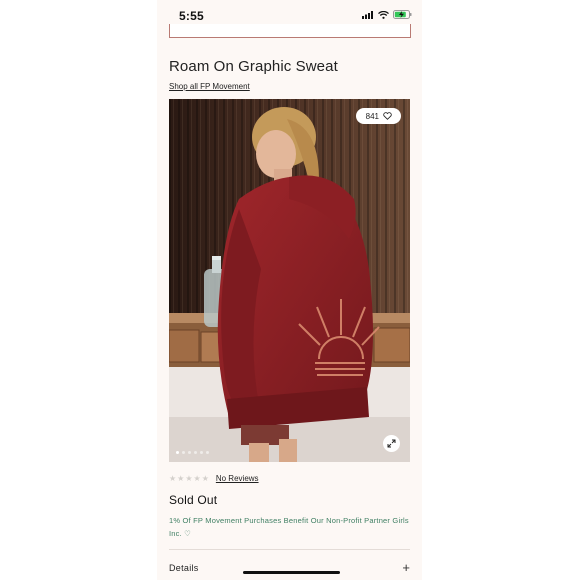 The height and width of the screenshot is (580, 580). Describe the element at coordinates (237, 478) in the screenshot. I see `reviews-link: No Reviews` at that location.